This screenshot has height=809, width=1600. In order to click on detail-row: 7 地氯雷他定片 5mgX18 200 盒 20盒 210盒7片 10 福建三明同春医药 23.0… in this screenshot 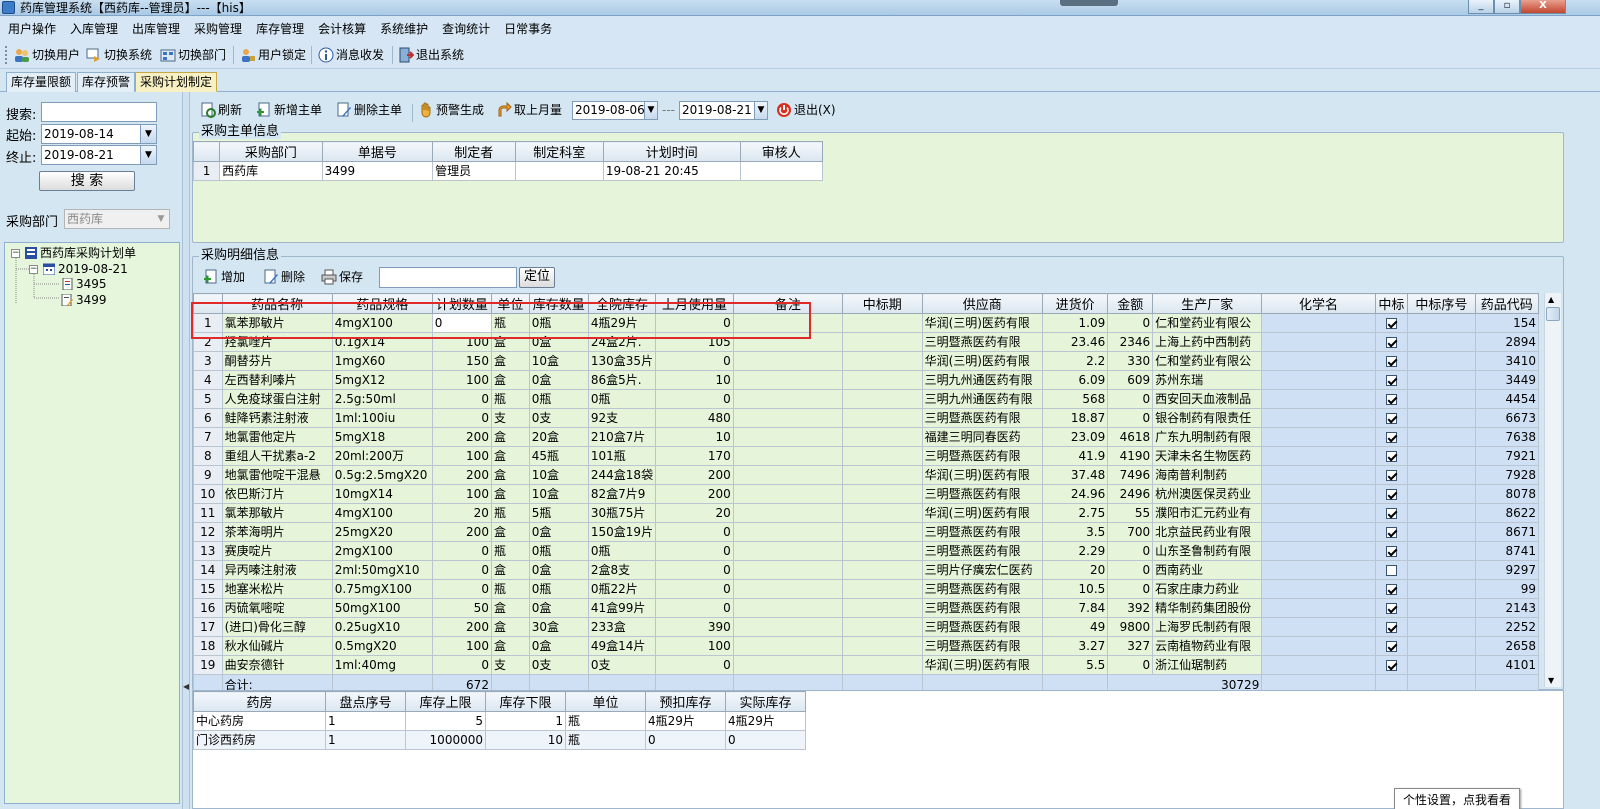, I will do `click(866, 437)`.